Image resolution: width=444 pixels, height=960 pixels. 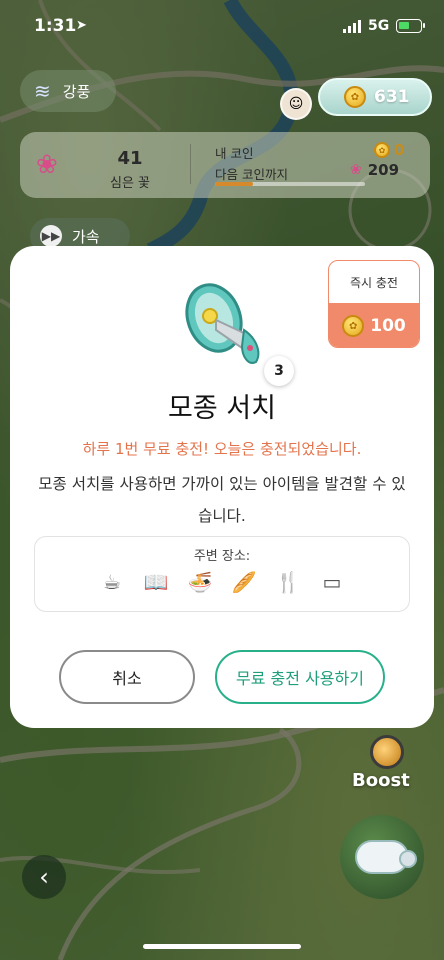 I want to click on instant-charge-price-value: 100, so click(x=388, y=326).